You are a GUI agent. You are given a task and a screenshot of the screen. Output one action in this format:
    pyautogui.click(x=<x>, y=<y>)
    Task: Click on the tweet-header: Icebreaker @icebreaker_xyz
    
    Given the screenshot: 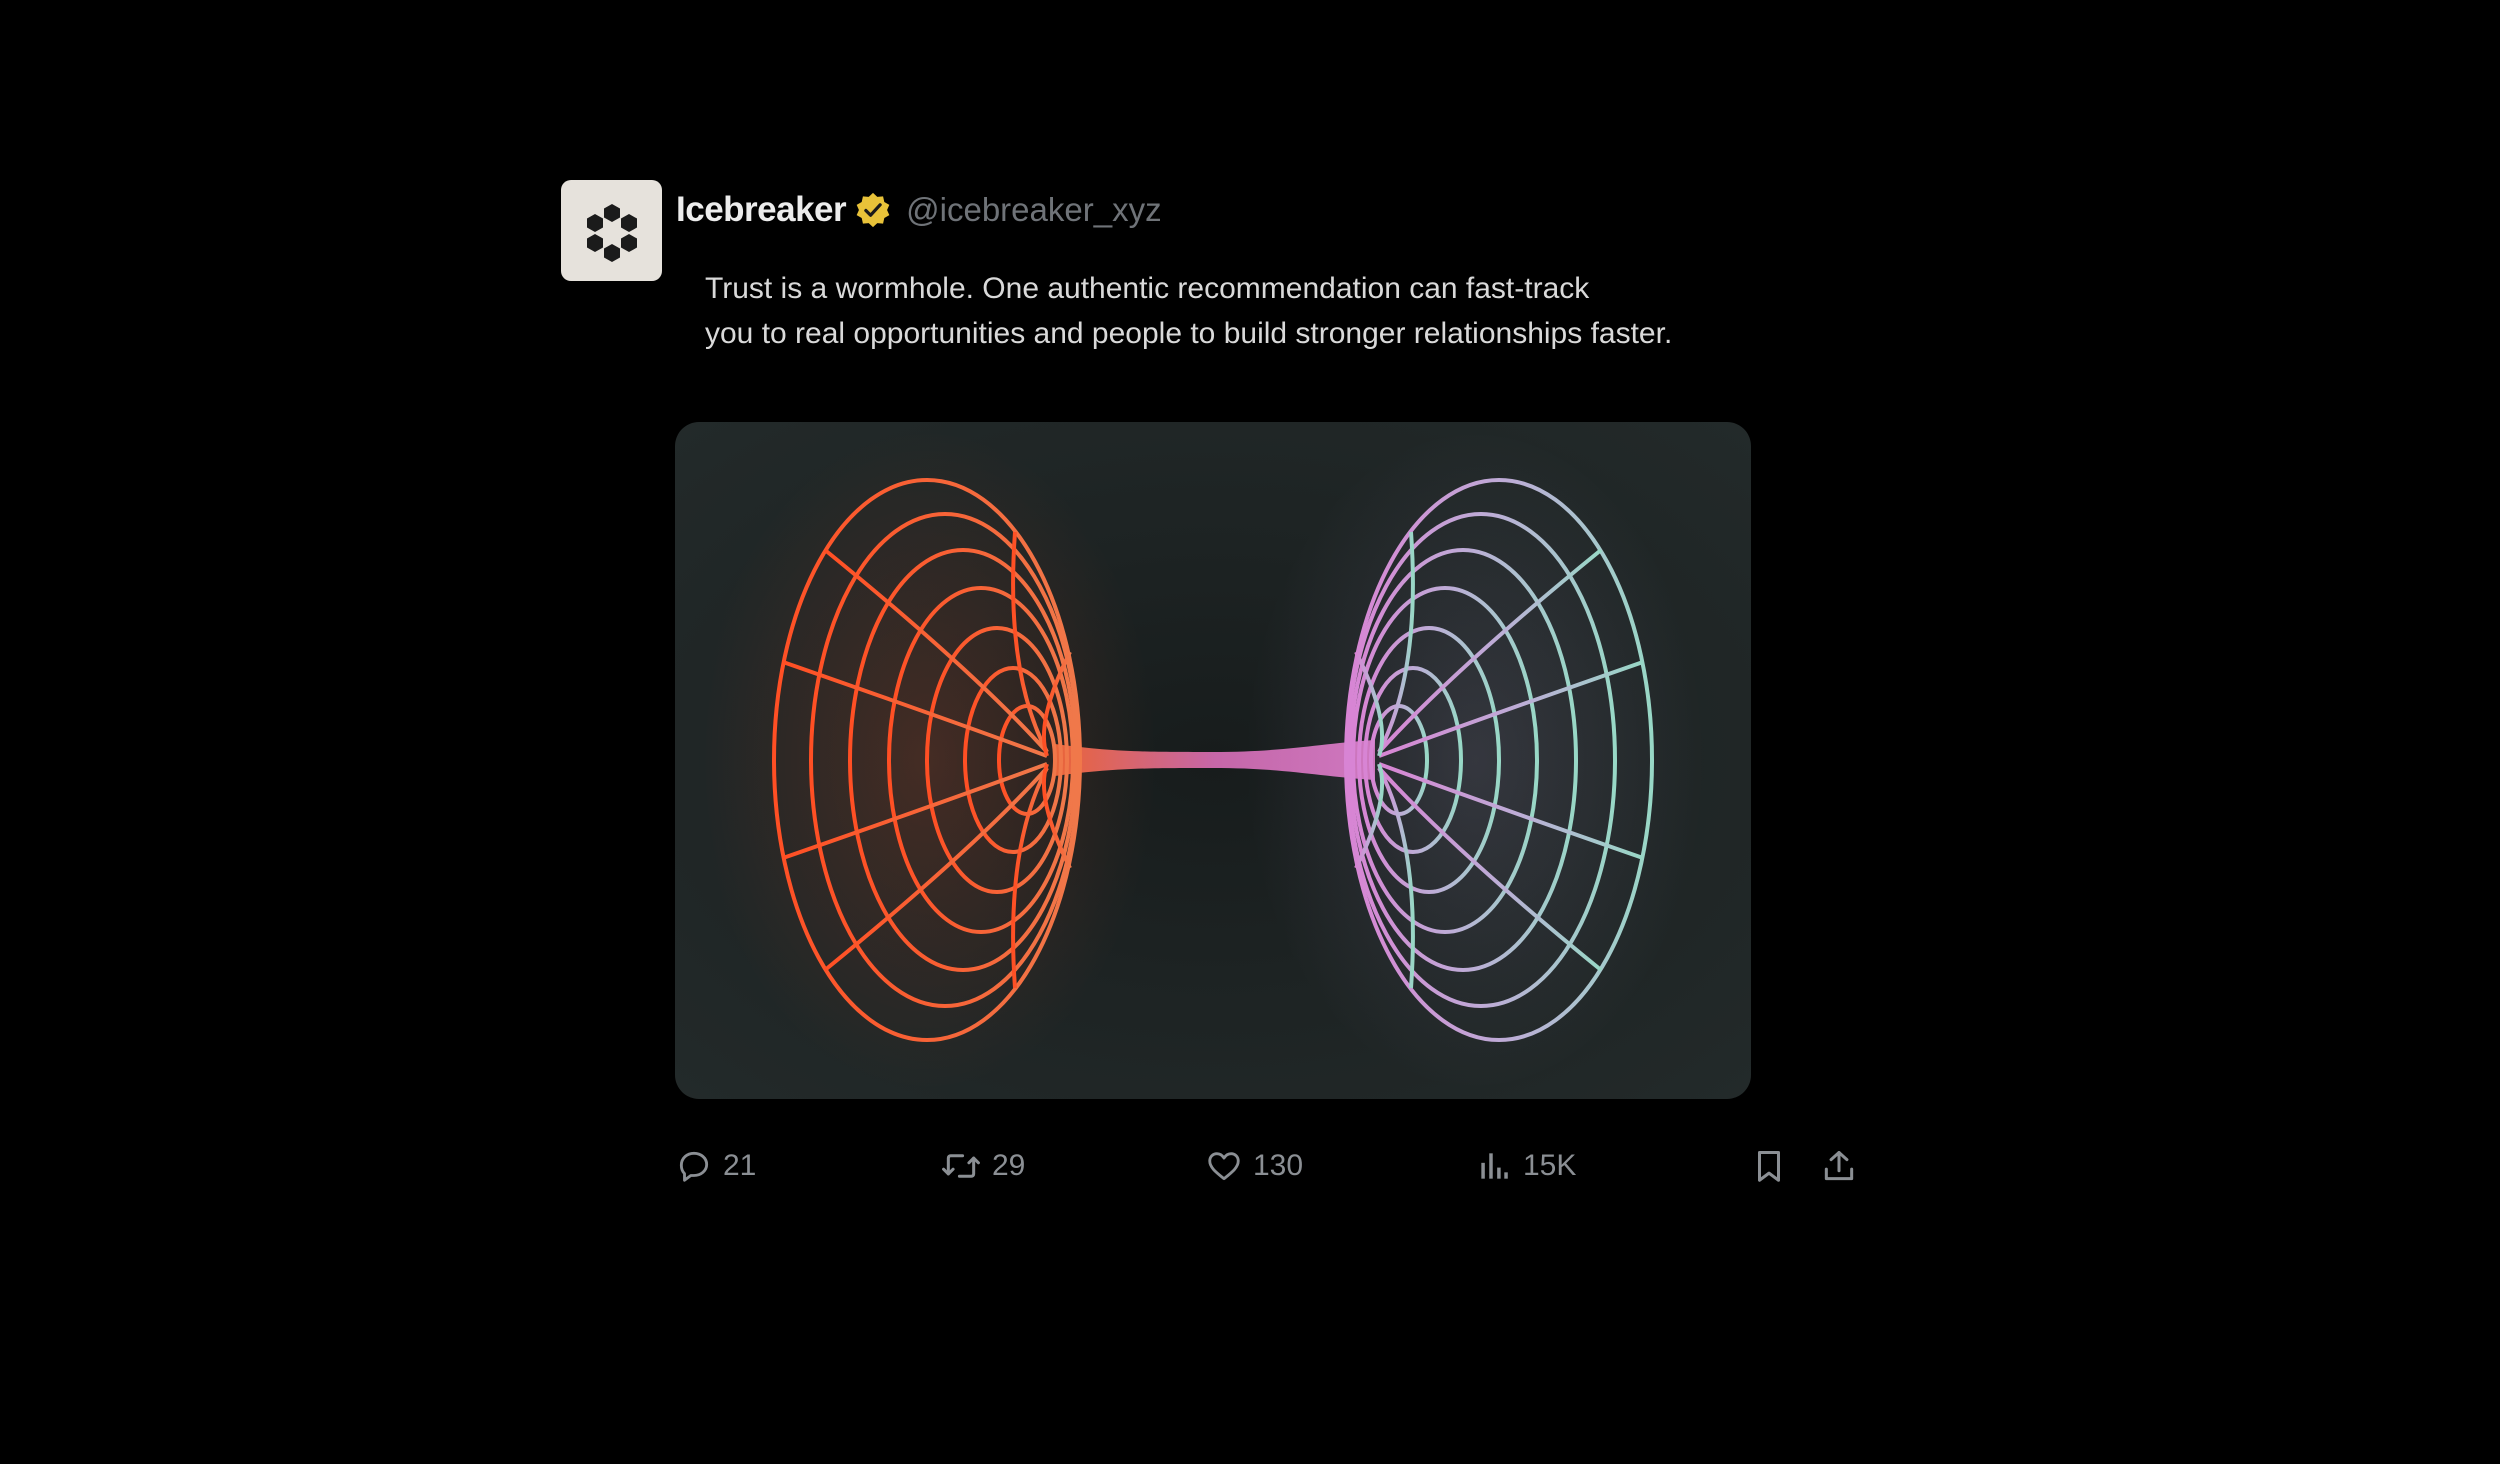 What is the action you would take?
    pyautogui.click(x=919, y=210)
    